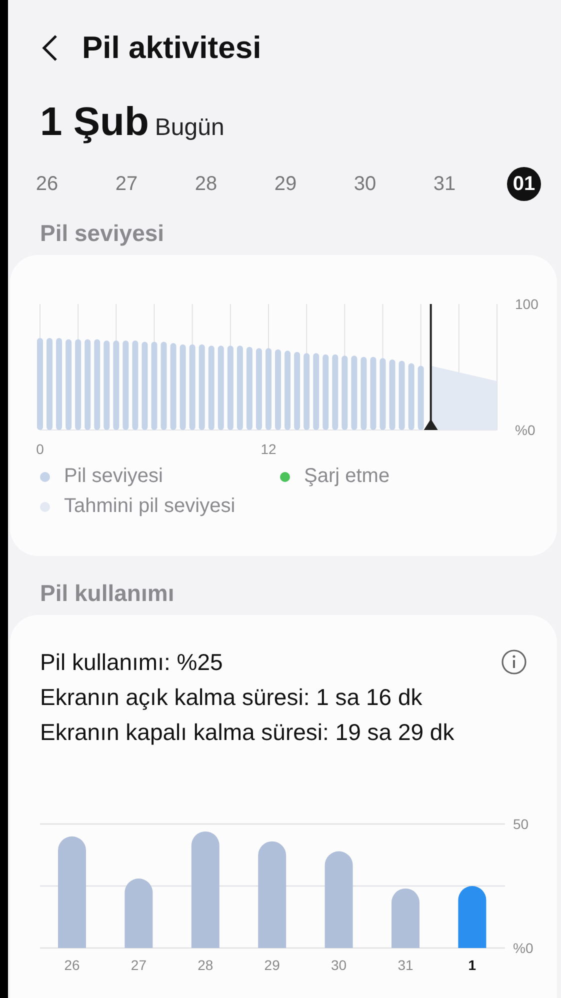 The width and height of the screenshot is (561, 998). Describe the element at coordinates (138, 965) in the screenshot. I see `axis-label: 27` at that location.